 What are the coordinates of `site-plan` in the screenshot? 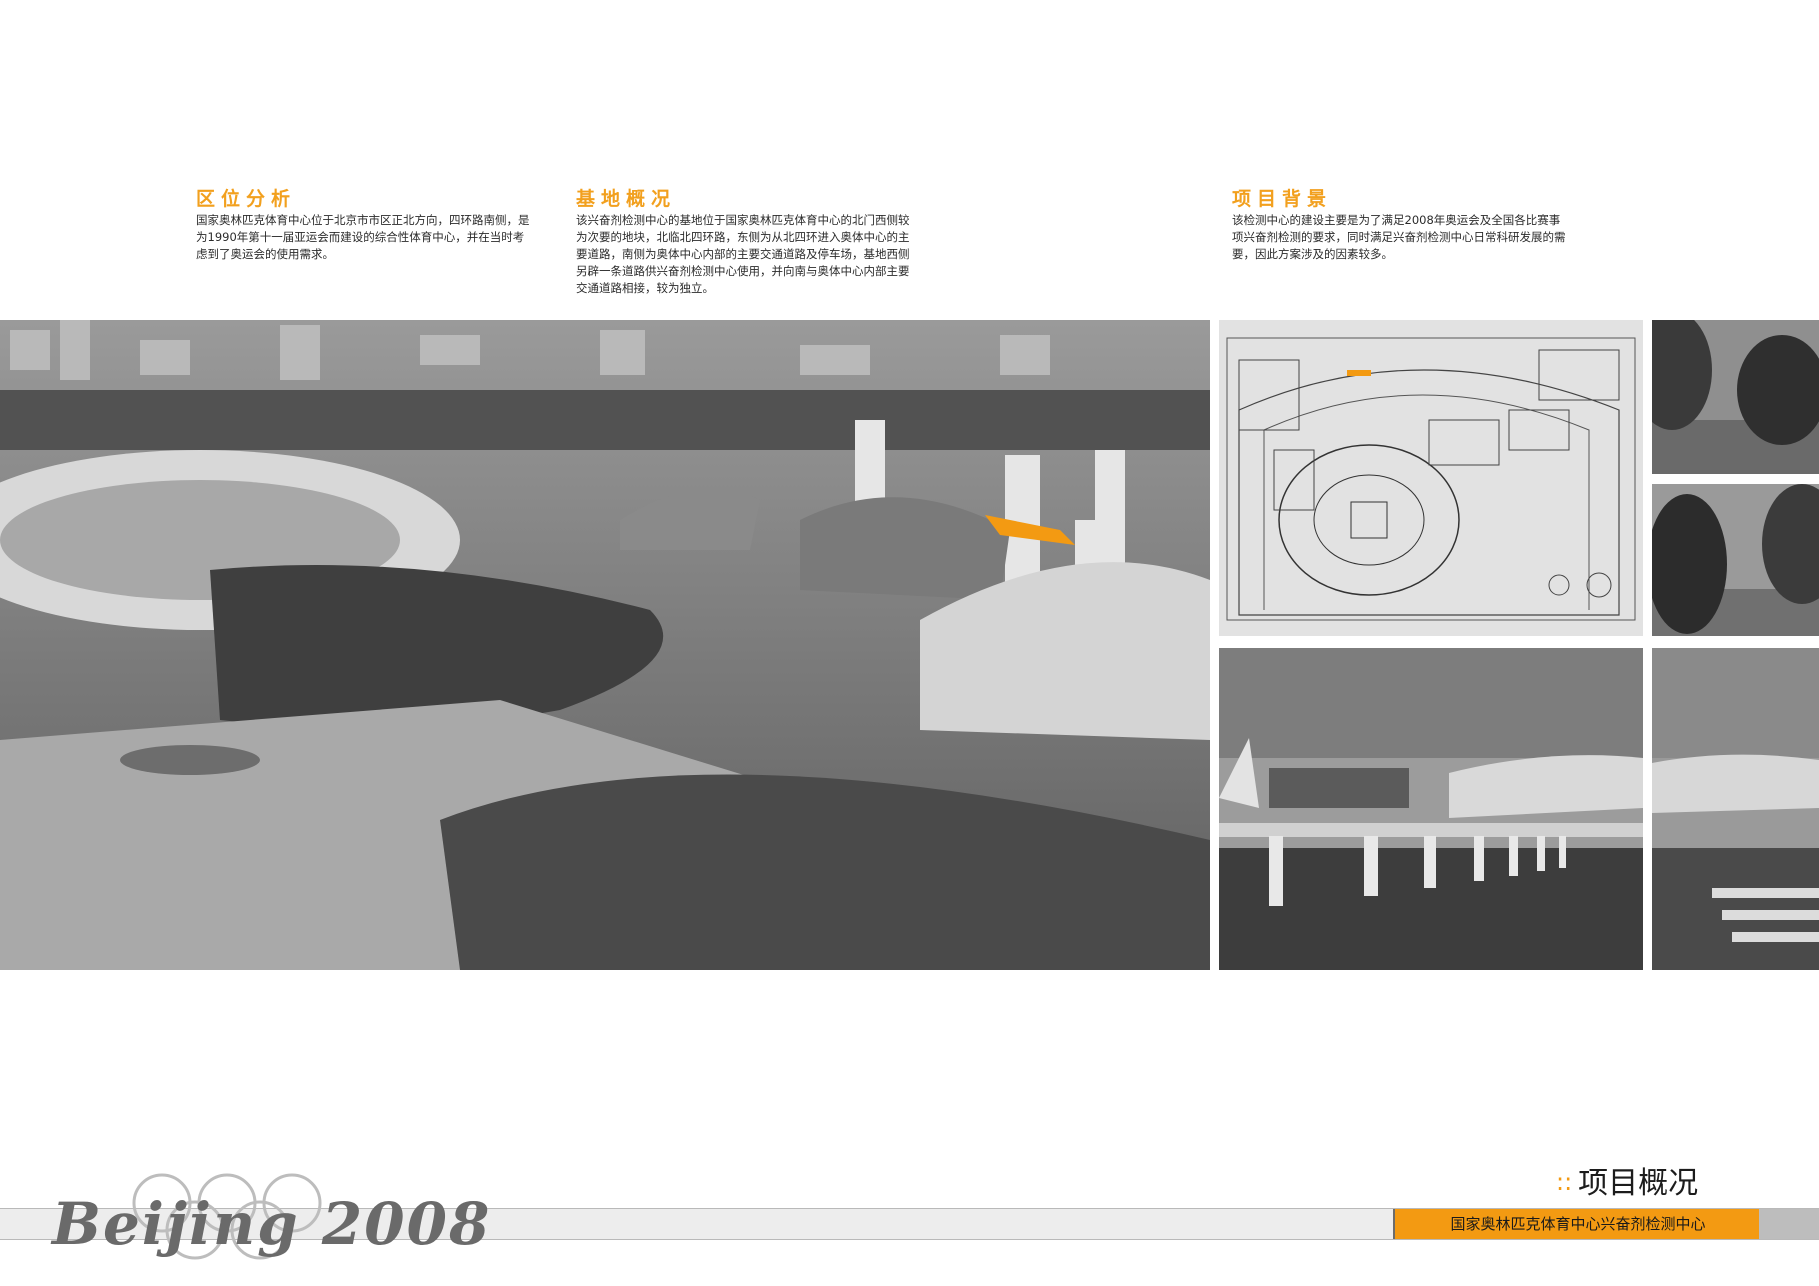 It's located at (1431, 478).